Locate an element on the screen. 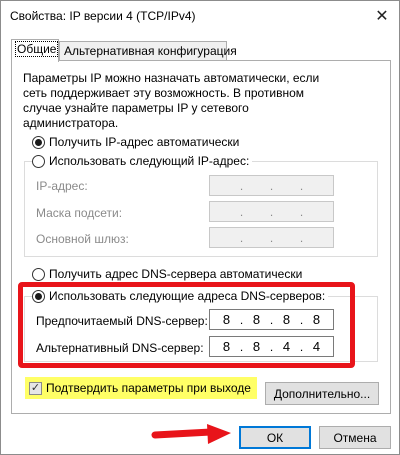  radio-obtain-ip-auto: Получить IP-адрес автоматически is located at coordinates (137, 142).